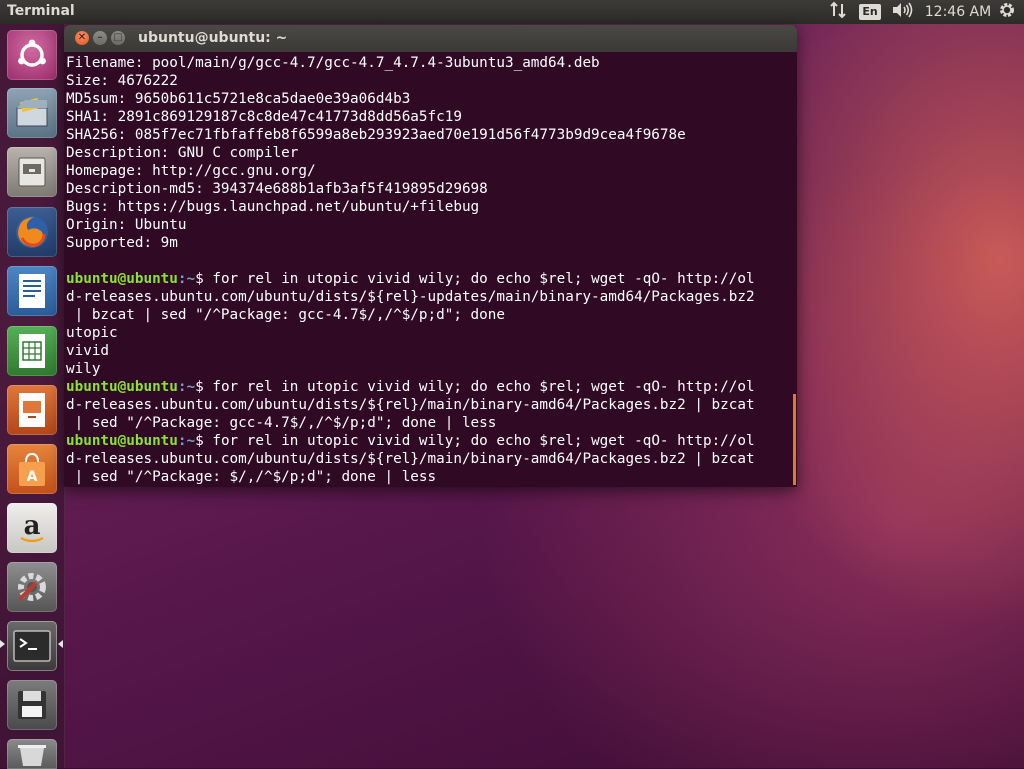  I want to click on presentation-icon, so click(32, 410).